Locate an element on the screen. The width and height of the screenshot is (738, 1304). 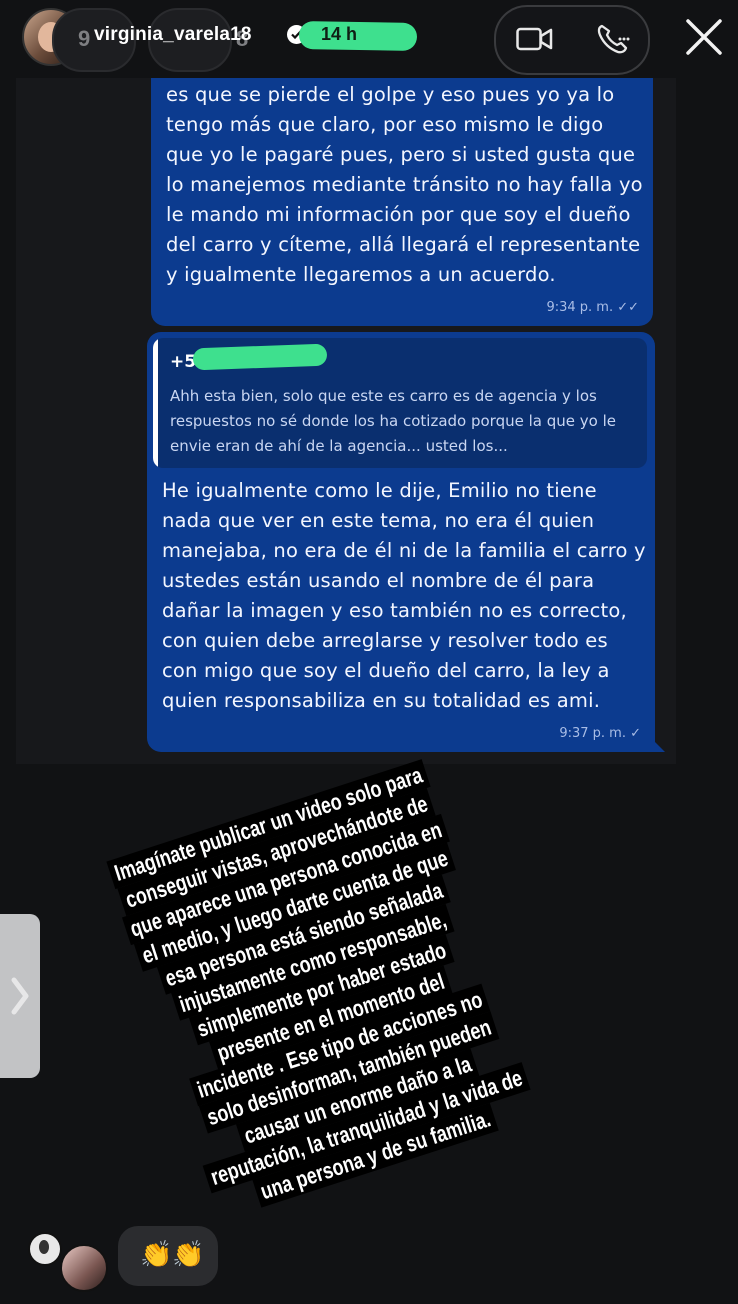
video-camera-icon is located at coordinates (535, 41).